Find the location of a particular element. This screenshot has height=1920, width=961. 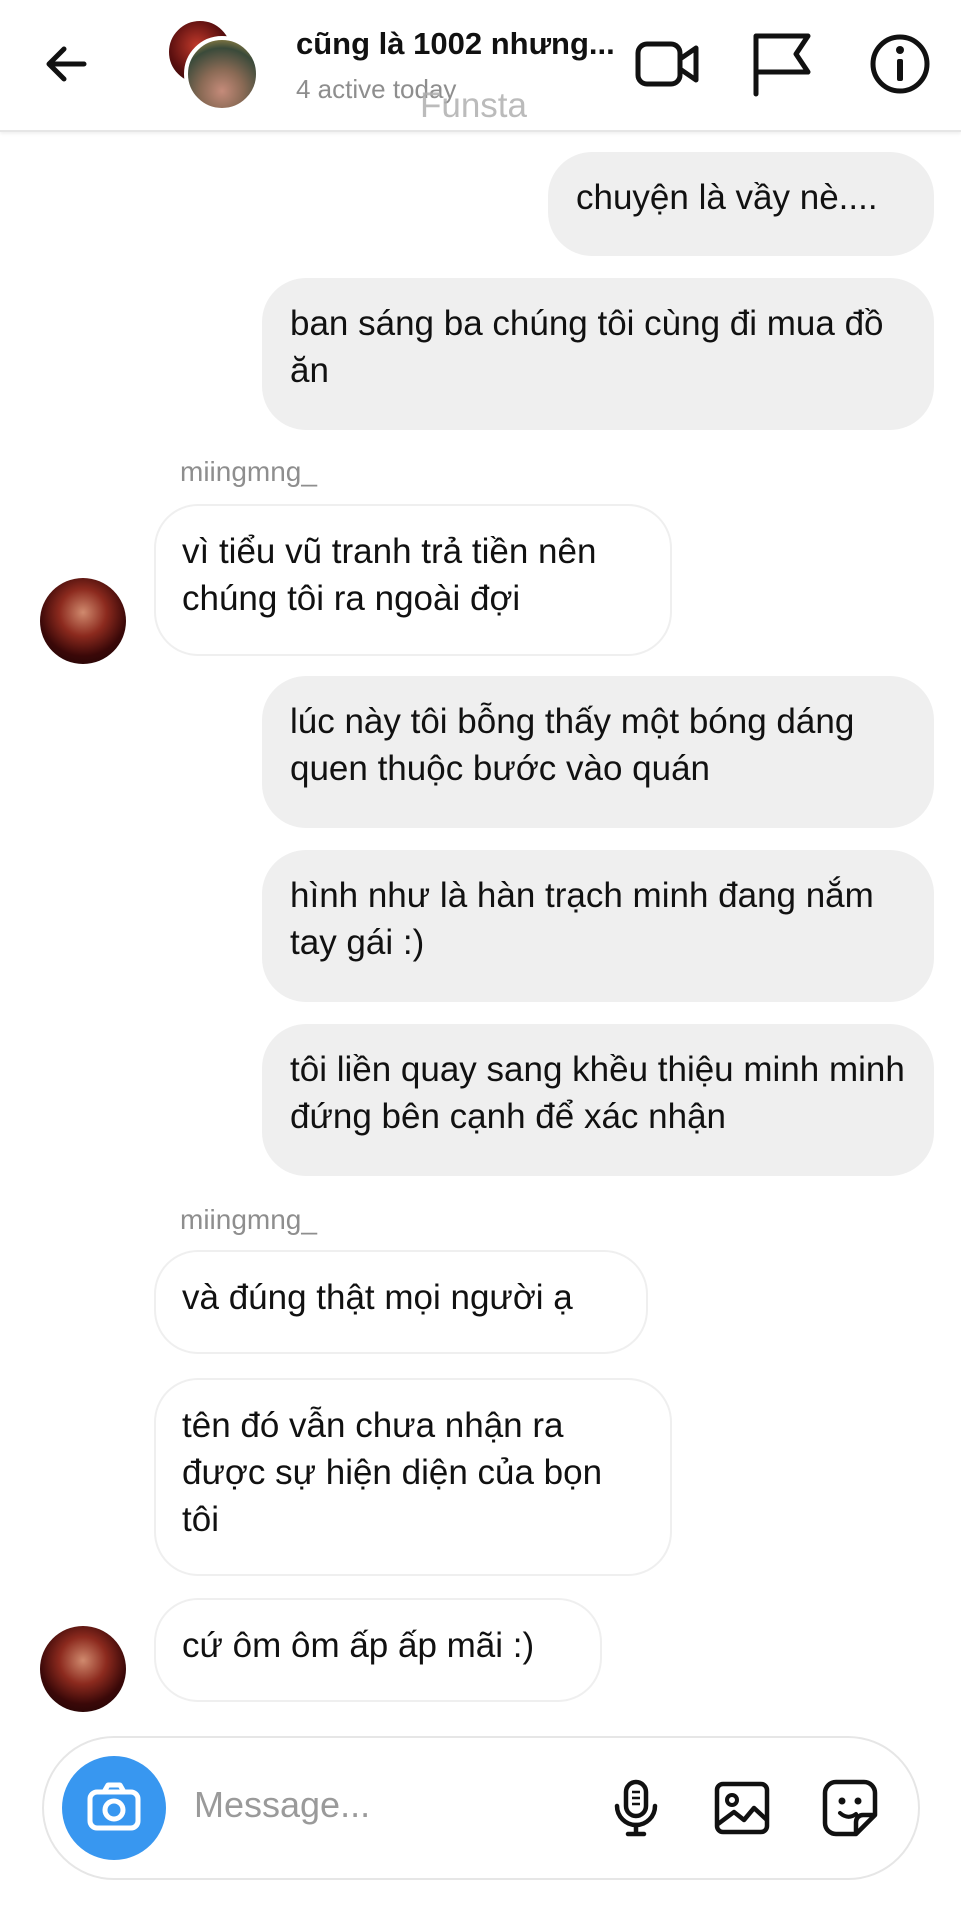

info-icon is located at coordinates (900, 64).